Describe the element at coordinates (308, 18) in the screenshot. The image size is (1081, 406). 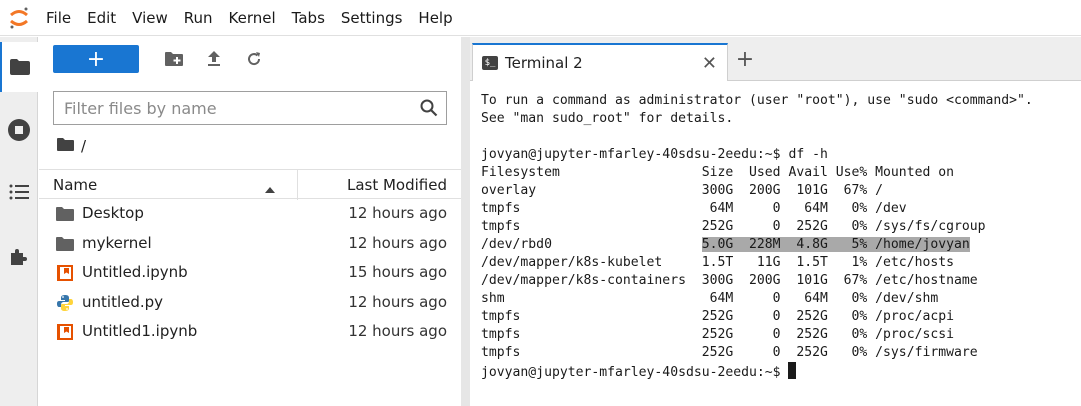
I see `menu-tabs: Tabs` at that location.